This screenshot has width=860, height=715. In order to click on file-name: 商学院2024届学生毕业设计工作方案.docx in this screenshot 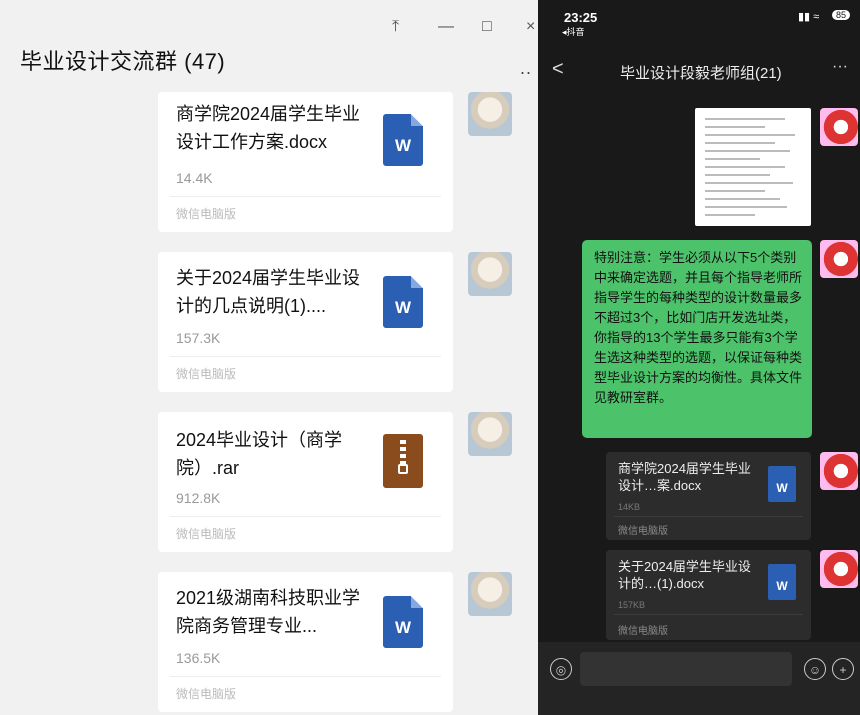, I will do `click(268, 128)`.